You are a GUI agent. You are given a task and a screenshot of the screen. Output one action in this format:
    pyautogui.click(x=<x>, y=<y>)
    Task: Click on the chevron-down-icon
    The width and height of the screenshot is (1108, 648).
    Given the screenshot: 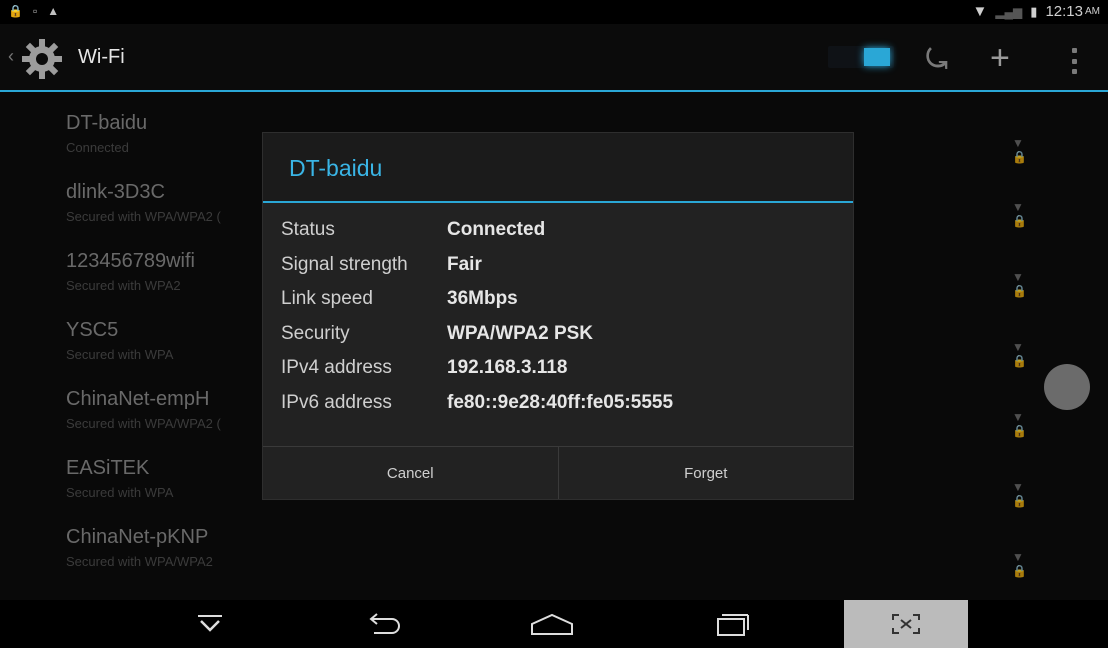 What is the action you would take?
    pyautogui.click(x=210, y=623)
    